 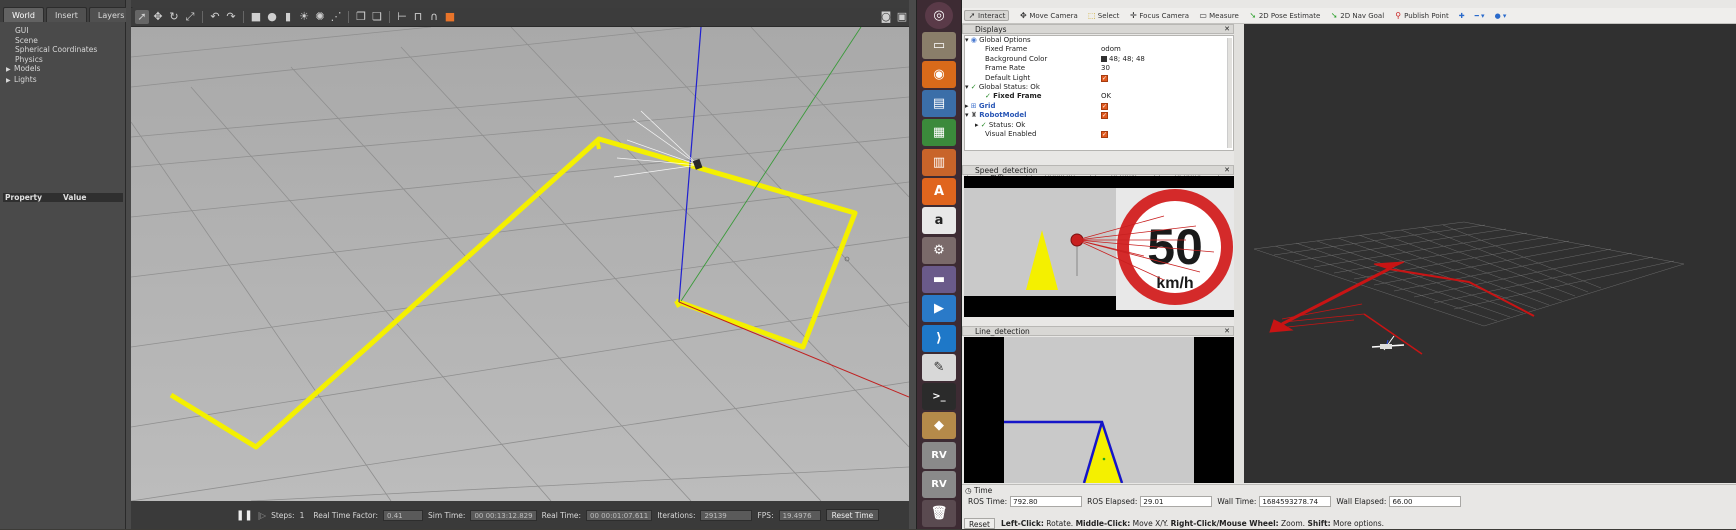 I want to click on files-icon: ▭, so click(x=939, y=45).